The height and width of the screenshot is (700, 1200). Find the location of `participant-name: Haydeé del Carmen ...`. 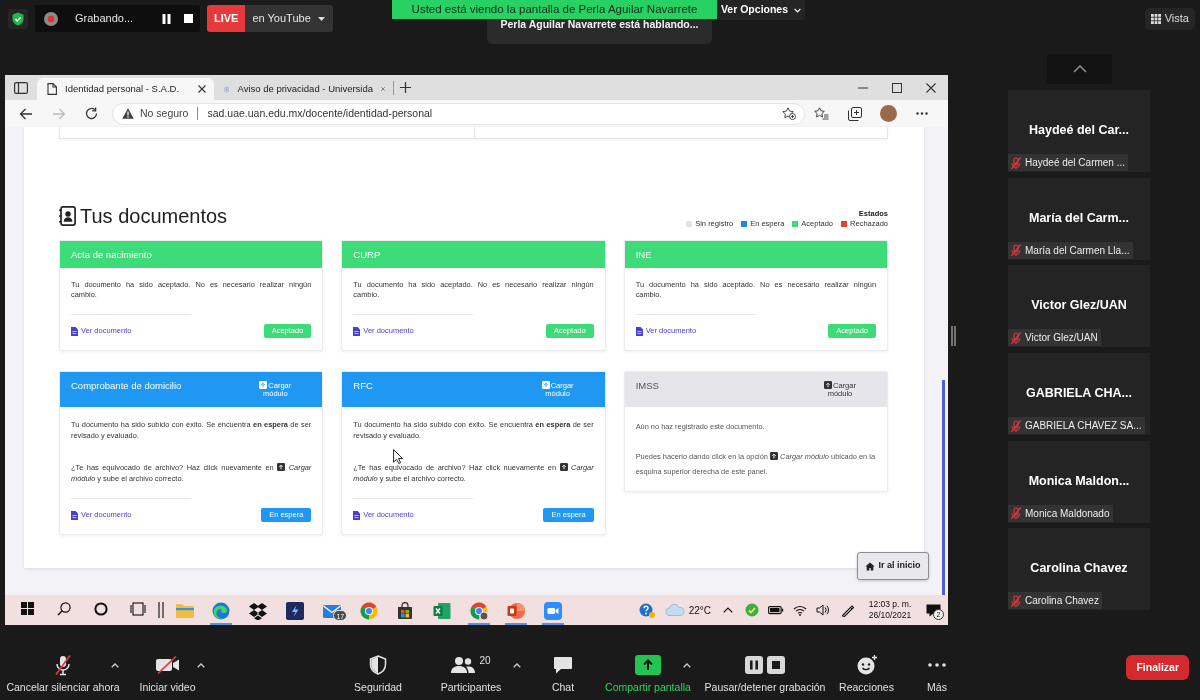

participant-name: Haydeé del Carmen ... is located at coordinates (1075, 163).